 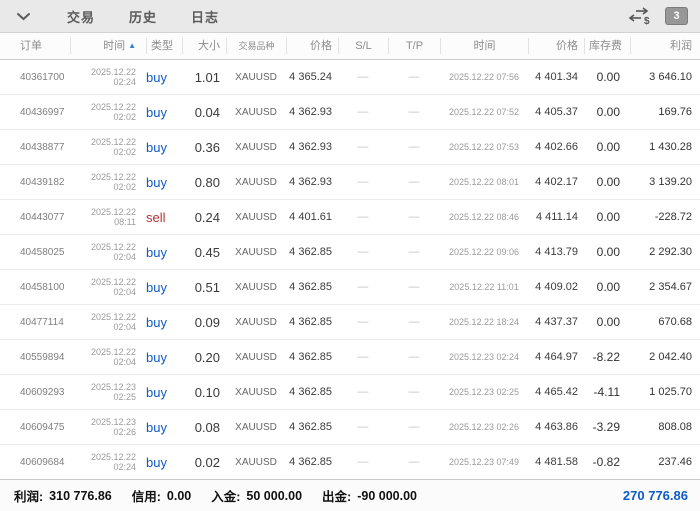 What do you see at coordinates (670, 77) in the screenshot?
I see `cell-profit: 3 646.10` at bounding box center [670, 77].